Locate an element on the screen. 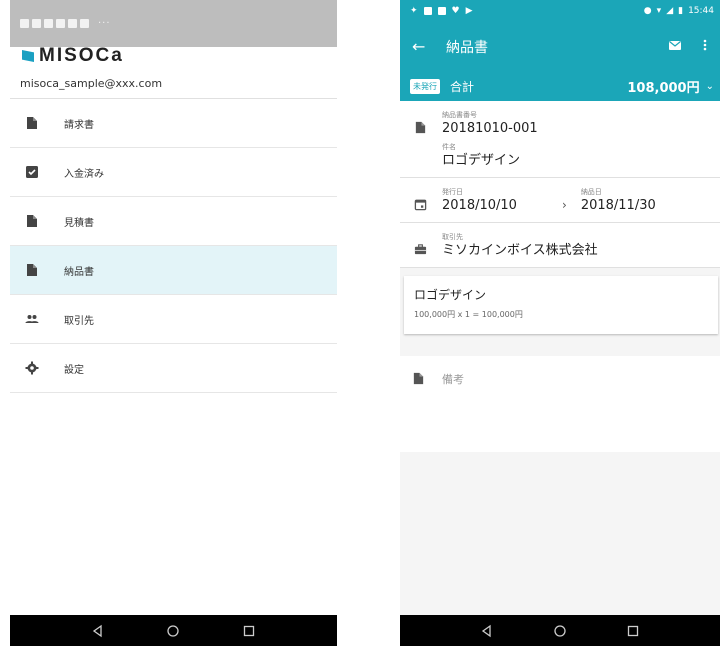 The image size is (720, 646). chevron-right-icon: › is located at coordinates (564, 205).